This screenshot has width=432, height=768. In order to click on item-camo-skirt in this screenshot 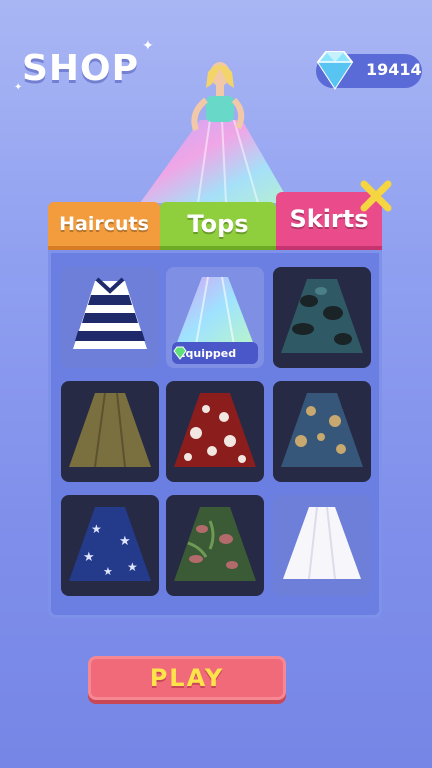, I will do `click(322, 317)`.